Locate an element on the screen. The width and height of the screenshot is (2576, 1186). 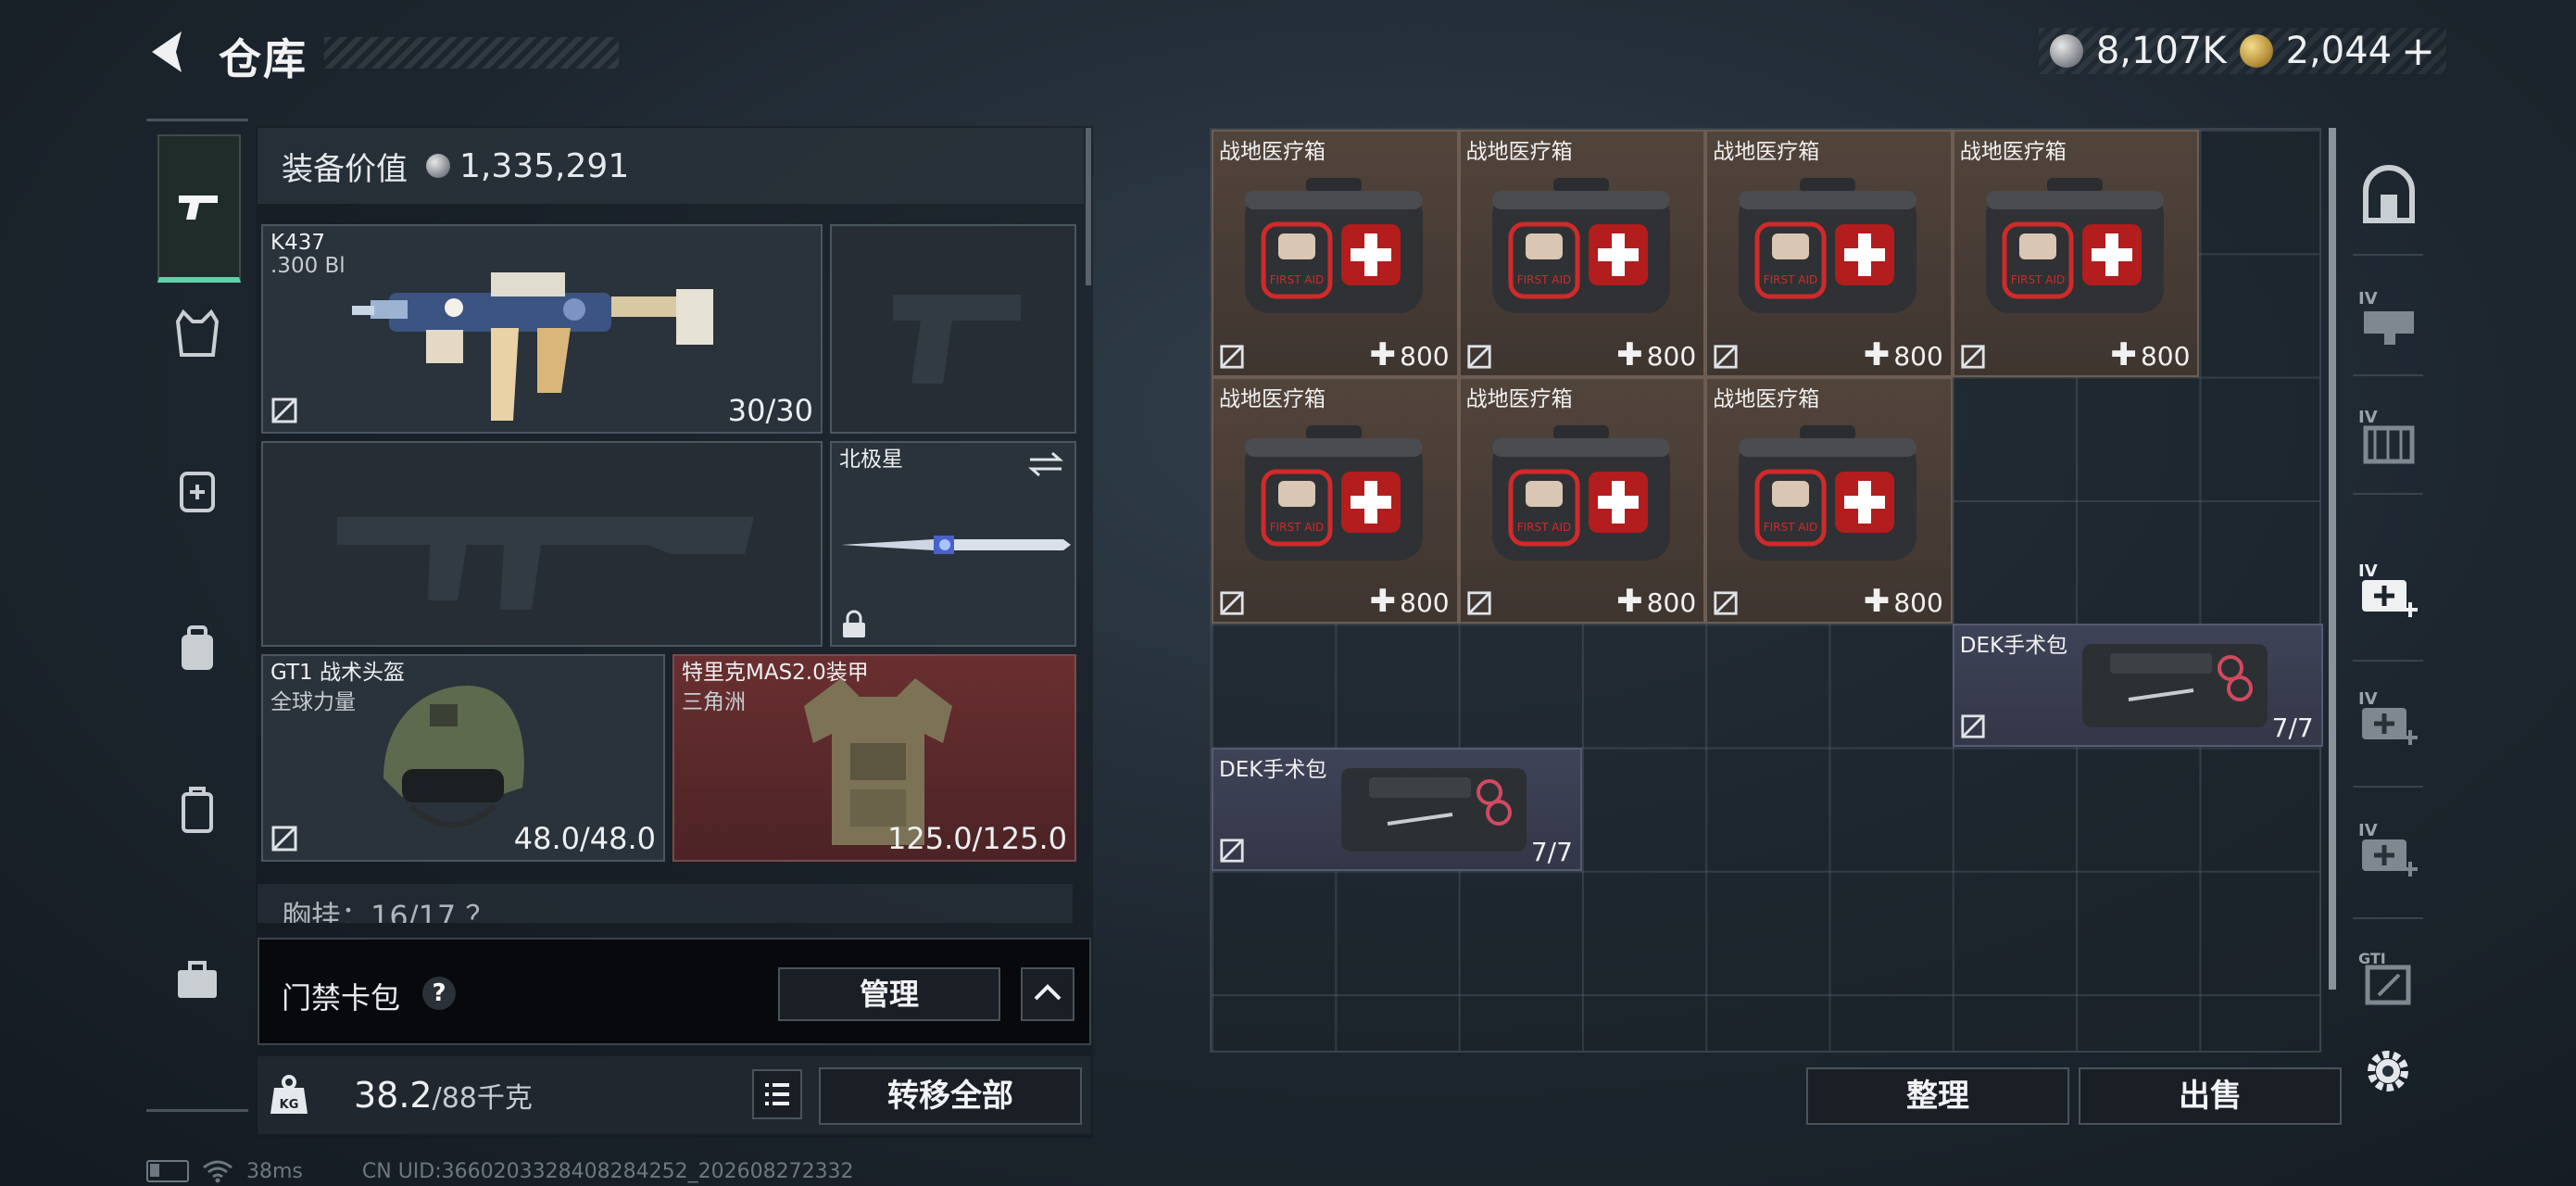
collapse-button is located at coordinates (1047, 994).